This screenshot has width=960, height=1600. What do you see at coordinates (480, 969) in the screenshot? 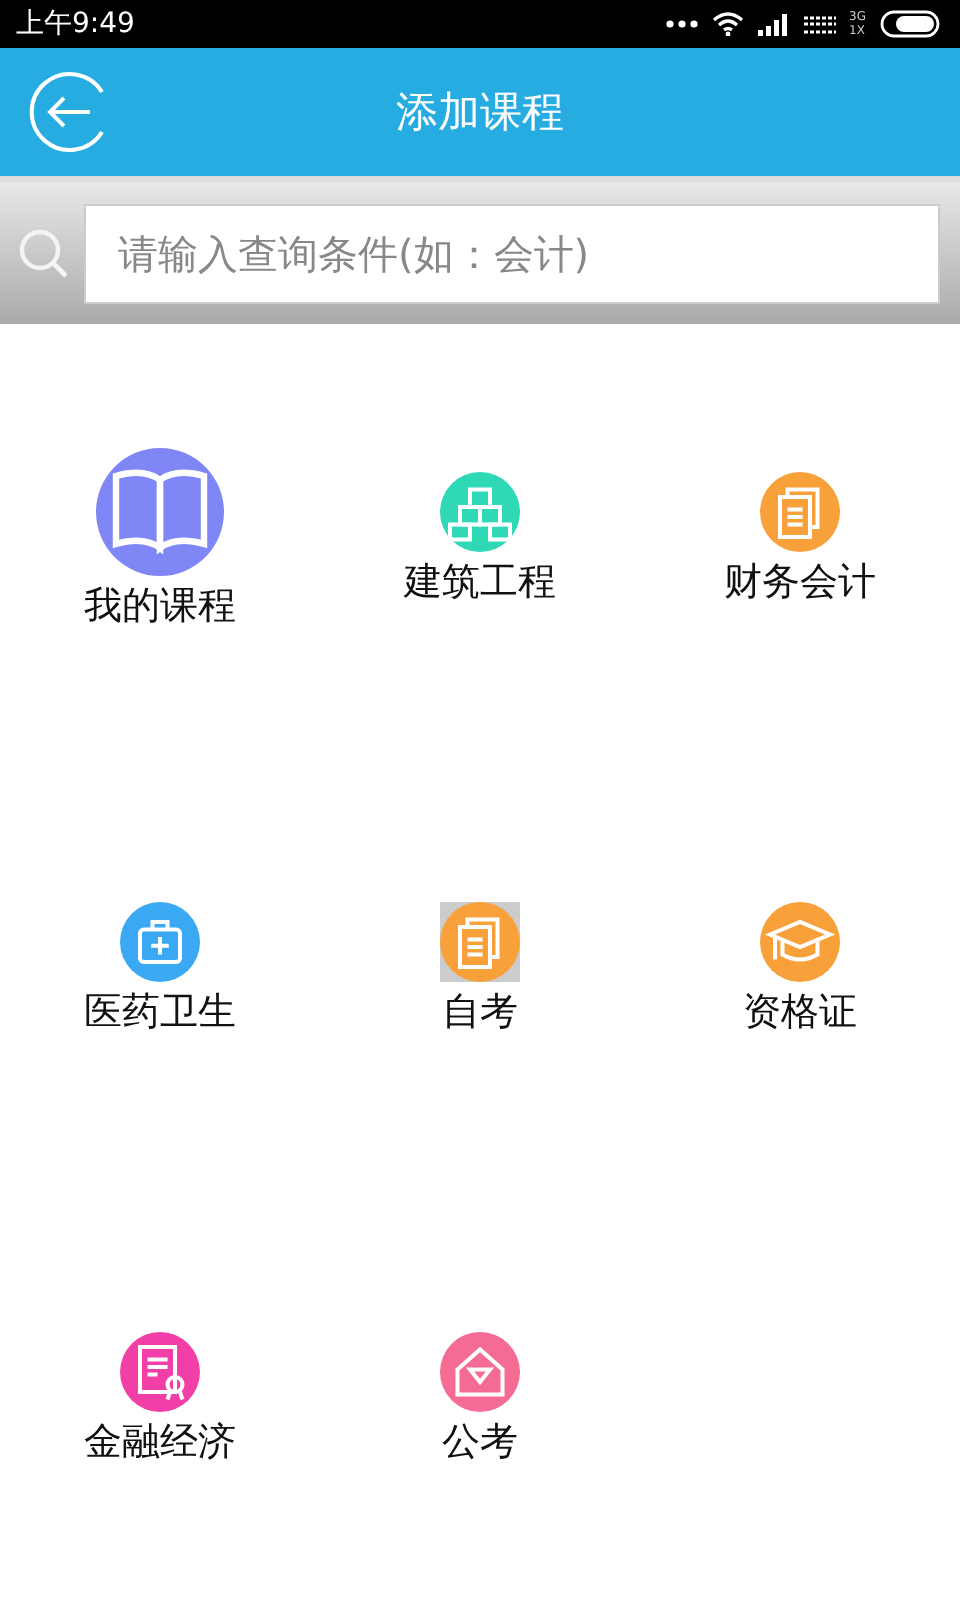
I see `category-item: 自考` at bounding box center [480, 969].